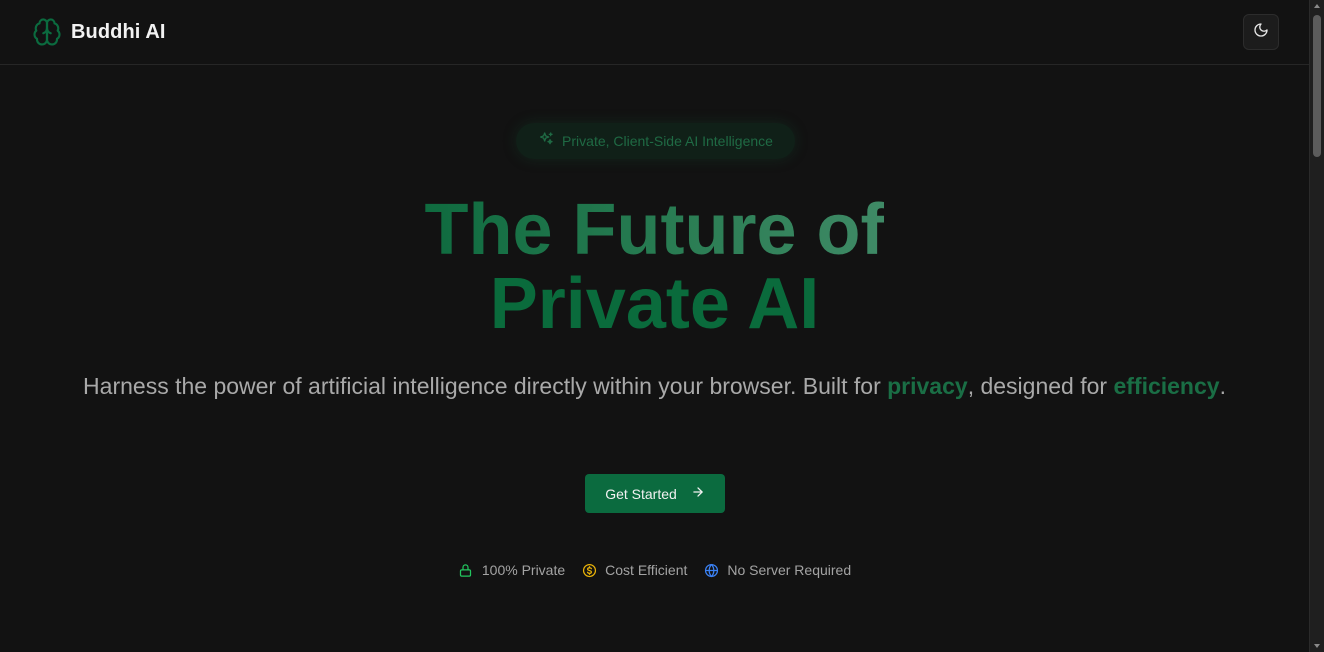 This screenshot has height=652, width=1324. I want to click on feature-label: No Server Required, so click(789, 570).